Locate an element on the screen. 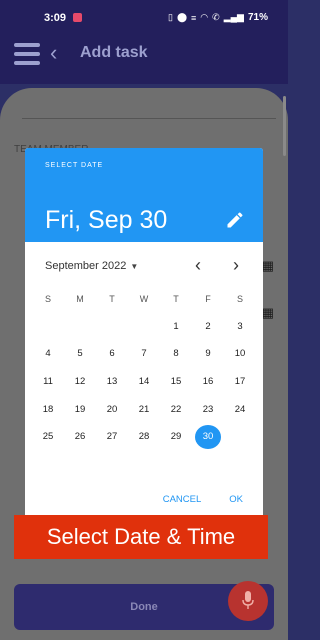 The width and height of the screenshot is (320, 640). calendar-week-row: 4 5 6 7 8 9 10 is located at coordinates (144, 355).